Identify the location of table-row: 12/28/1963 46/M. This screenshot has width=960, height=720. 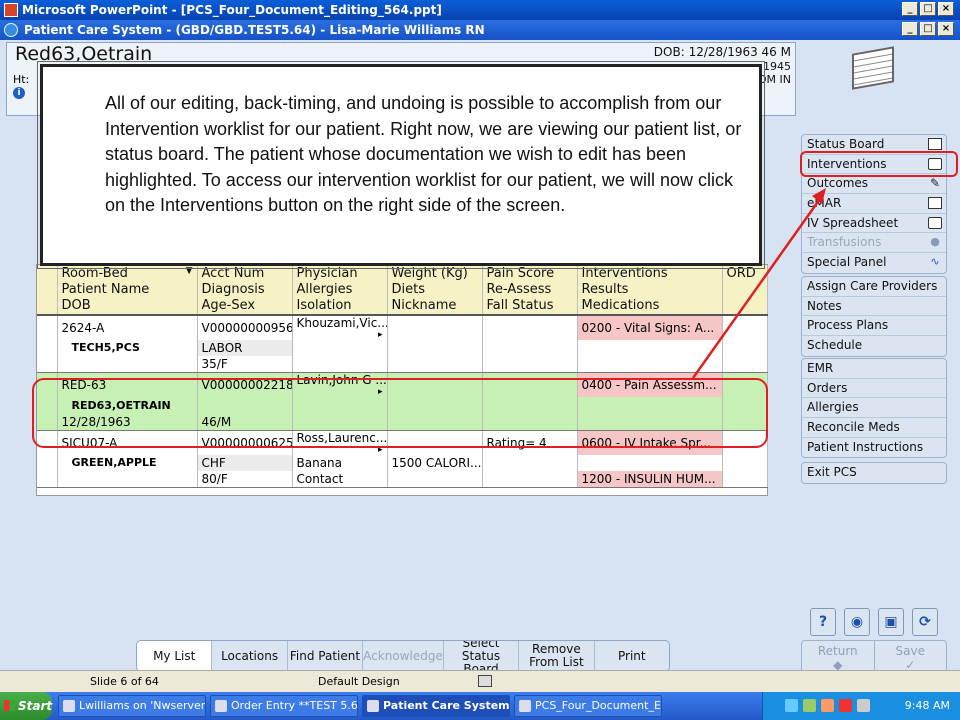
(402, 422).